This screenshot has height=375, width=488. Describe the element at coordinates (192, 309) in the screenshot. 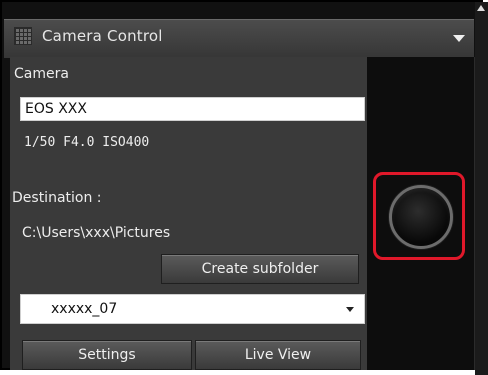

I see `subfolder-select: xxxxx_07` at that location.